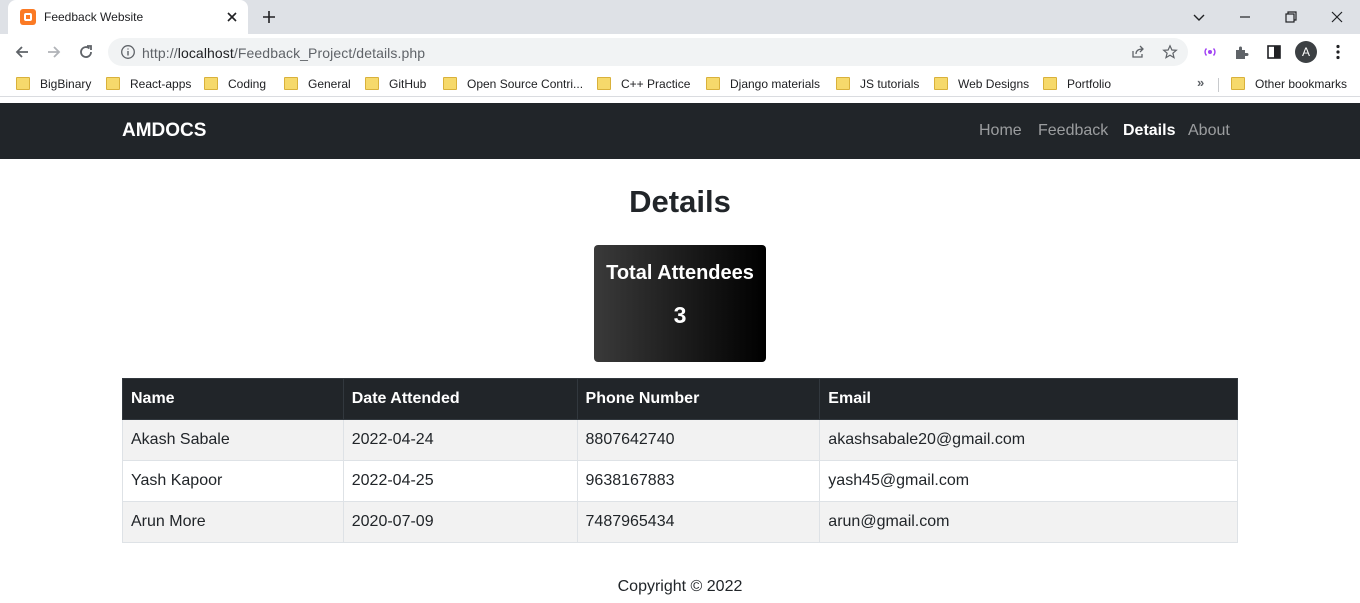  Describe the element at coordinates (698, 522) in the screenshot. I see `cell-phone: 7487965434` at that location.